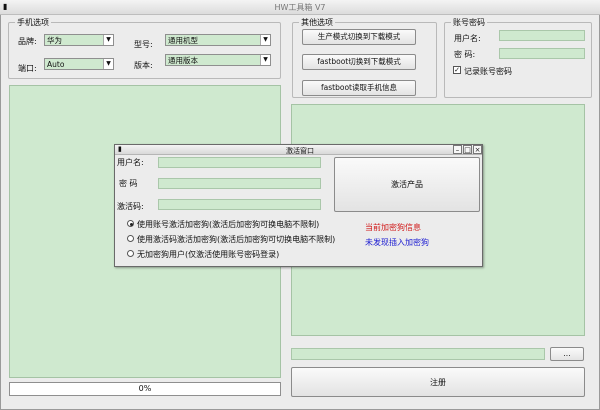 This screenshot has width=600, height=410. I want to click on port-value: Auto, so click(56, 64).